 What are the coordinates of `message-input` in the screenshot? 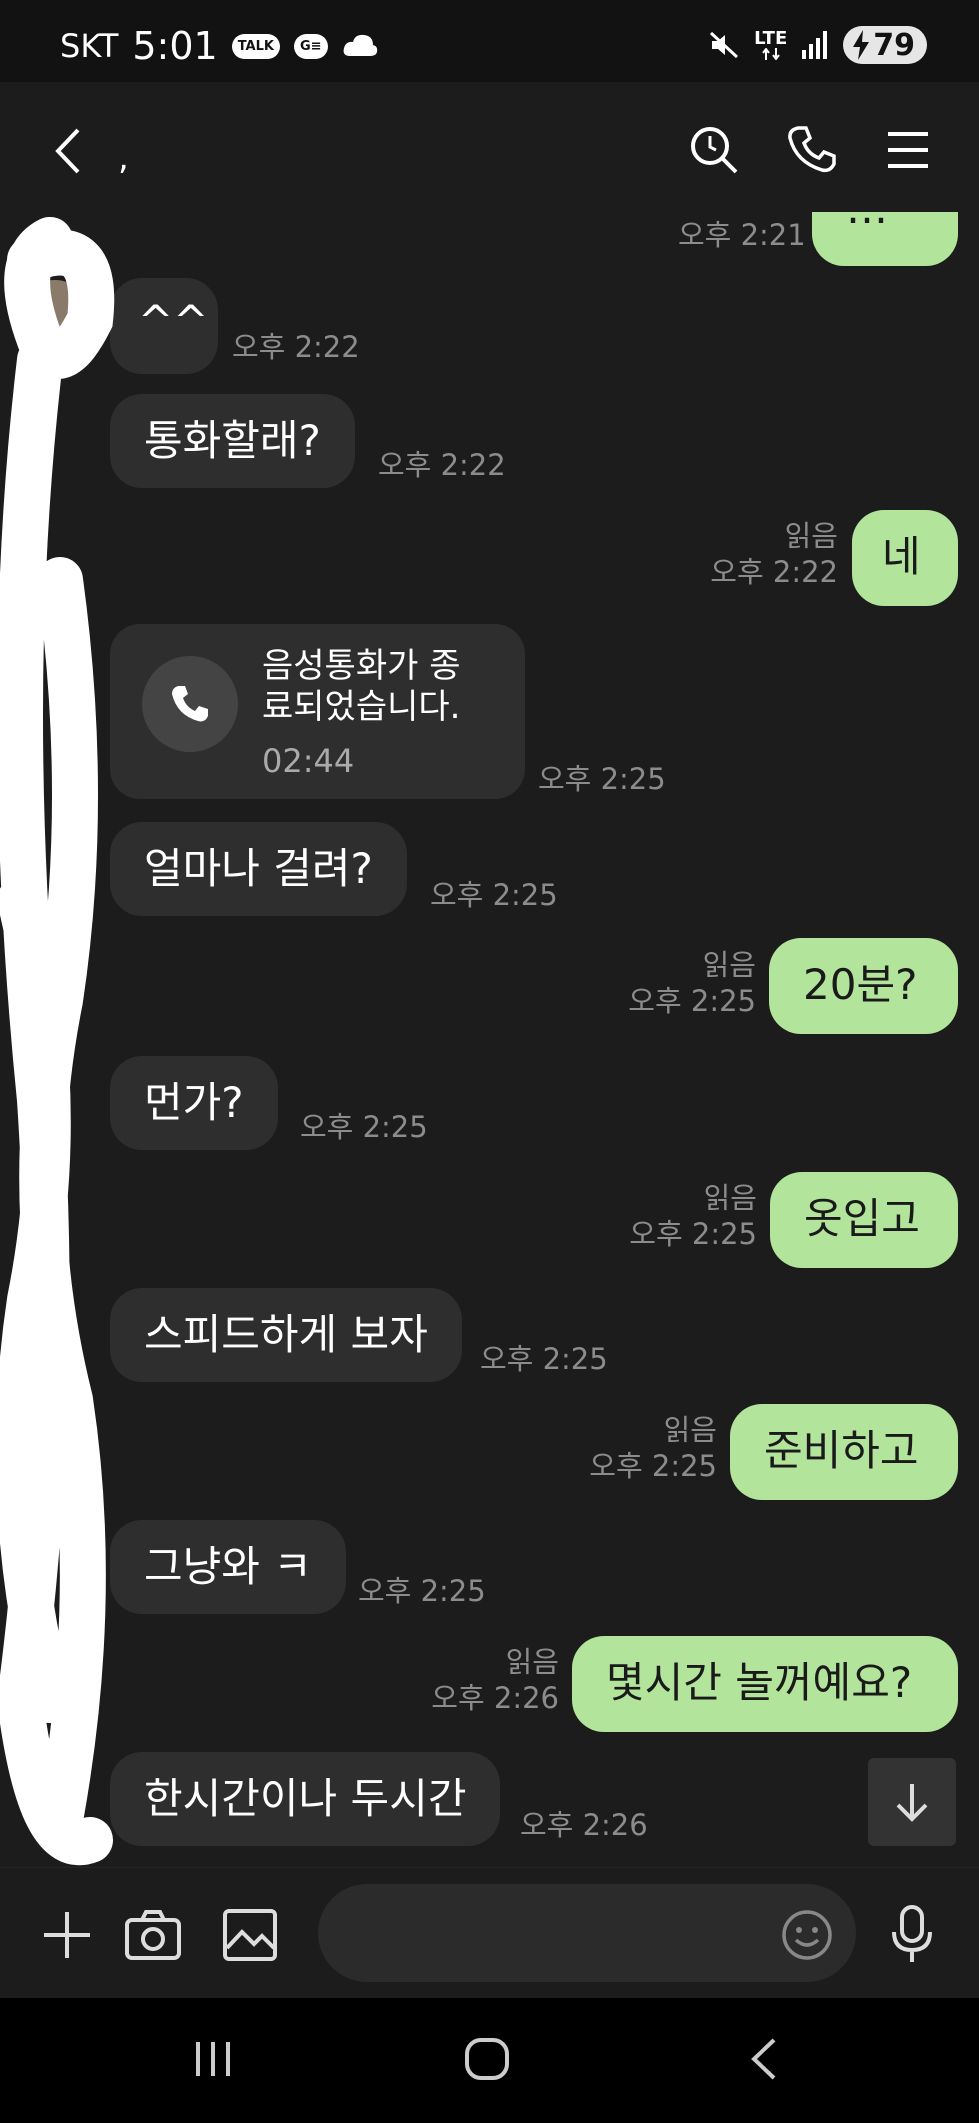 It's located at (587, 1933).